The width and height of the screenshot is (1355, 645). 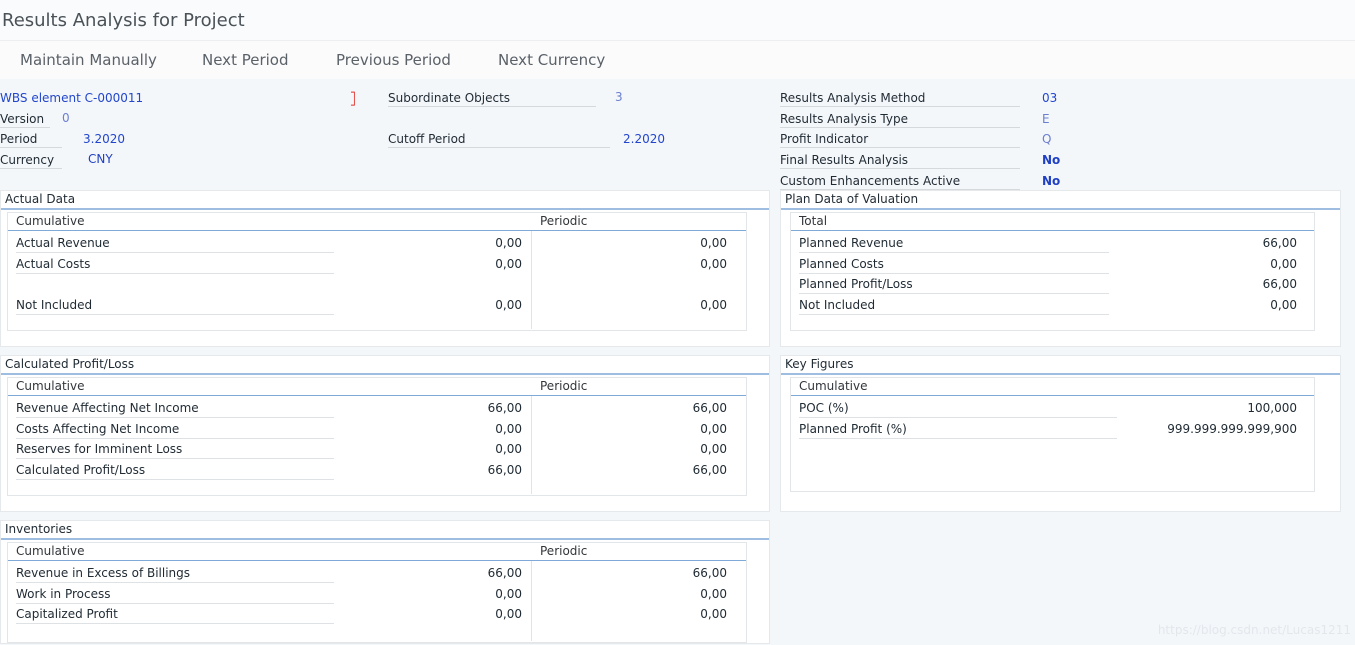 I want to click on row-label: Planned Revenue, so click(x=954, y=244).